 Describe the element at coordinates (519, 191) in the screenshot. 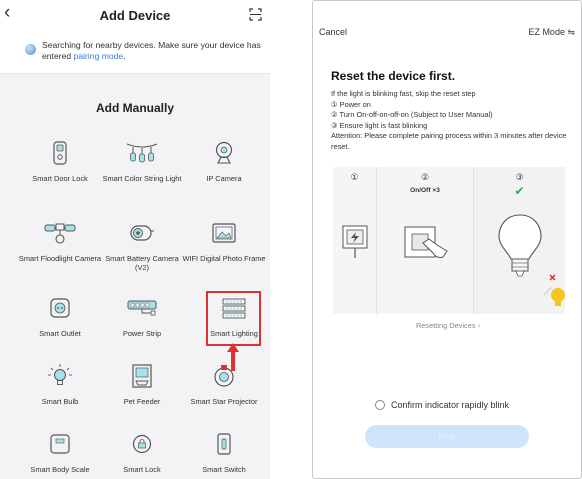

I see `check-icon: ✔` at that location.